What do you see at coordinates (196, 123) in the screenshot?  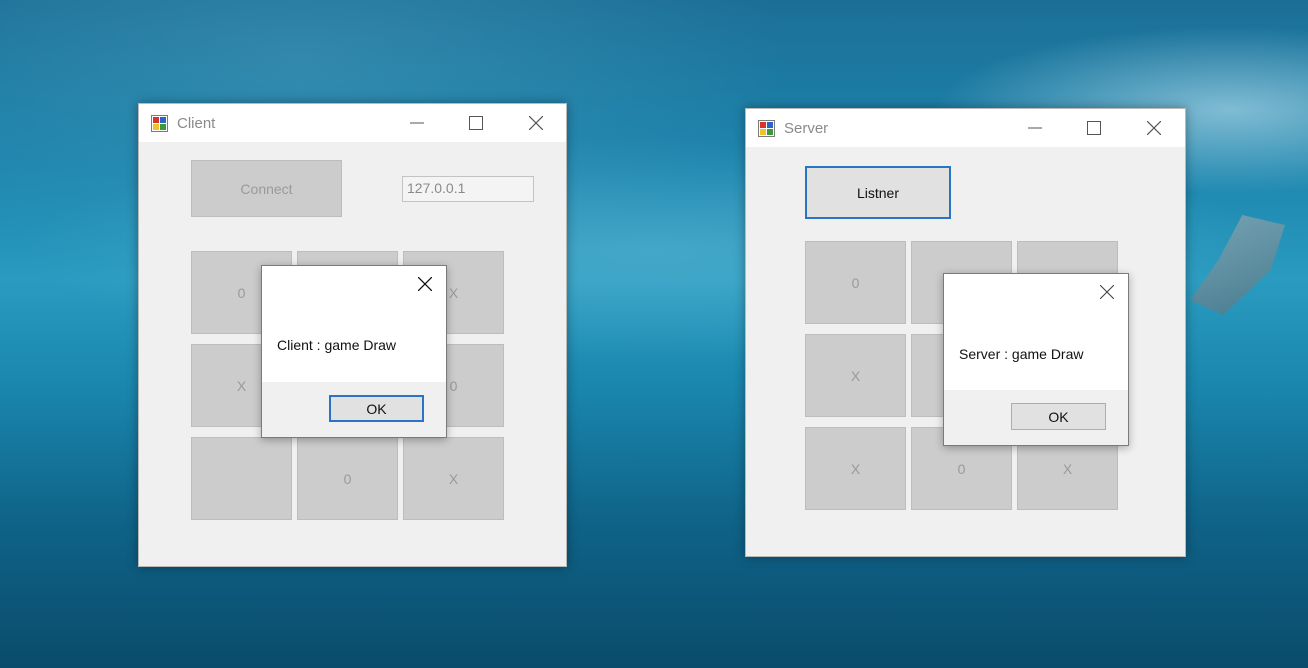 I see `client-window-title: Client` at bounding box center [196, 123].